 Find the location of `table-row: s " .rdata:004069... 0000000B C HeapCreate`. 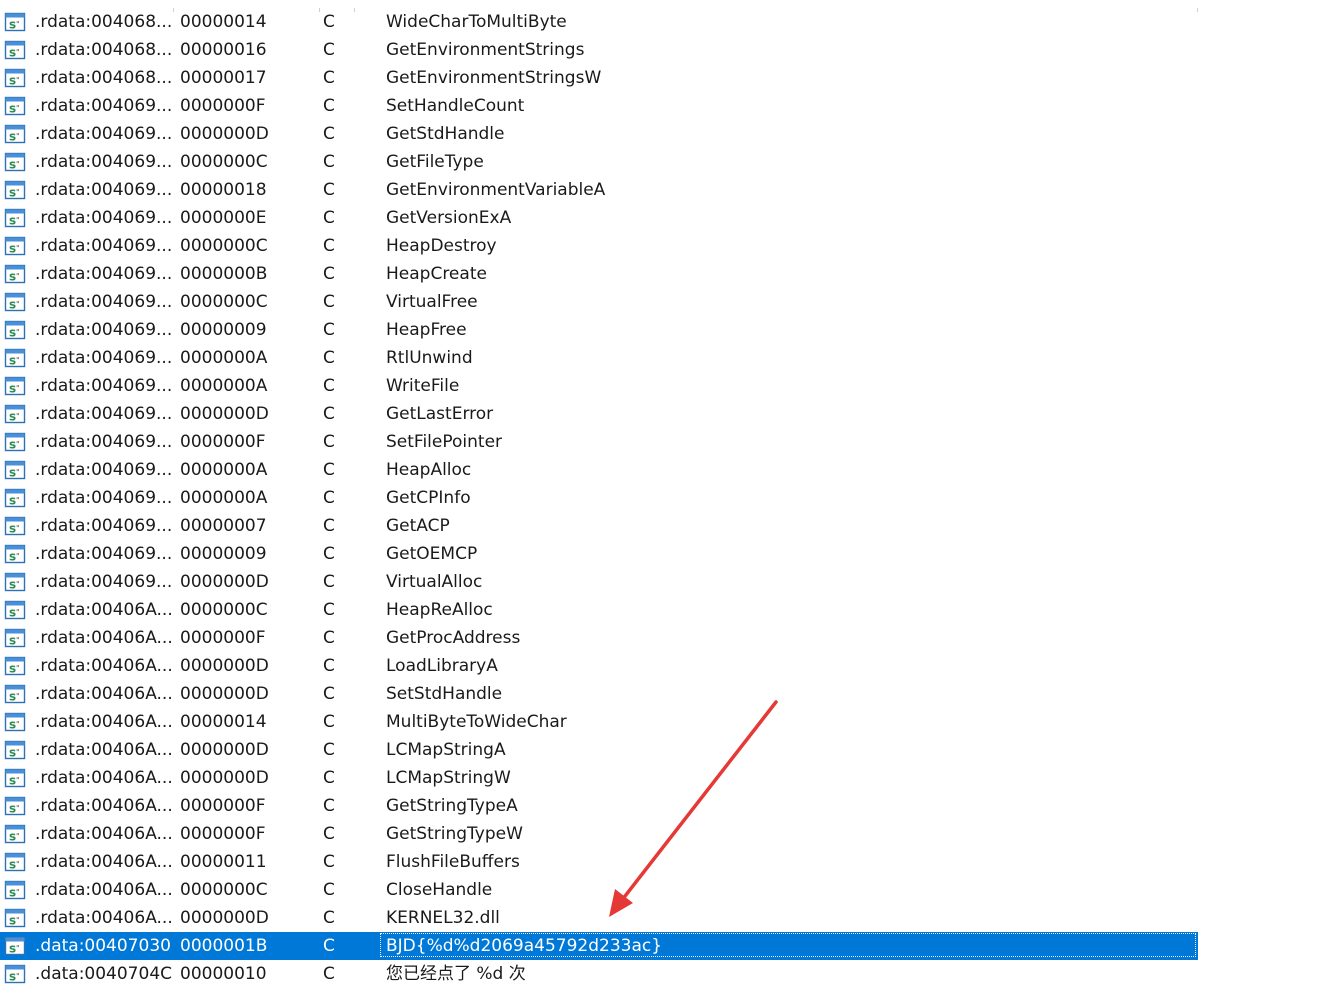

table-row: s " .rdata:004069... 0000000B C HeapCreate is located at coordinates (599, 274).